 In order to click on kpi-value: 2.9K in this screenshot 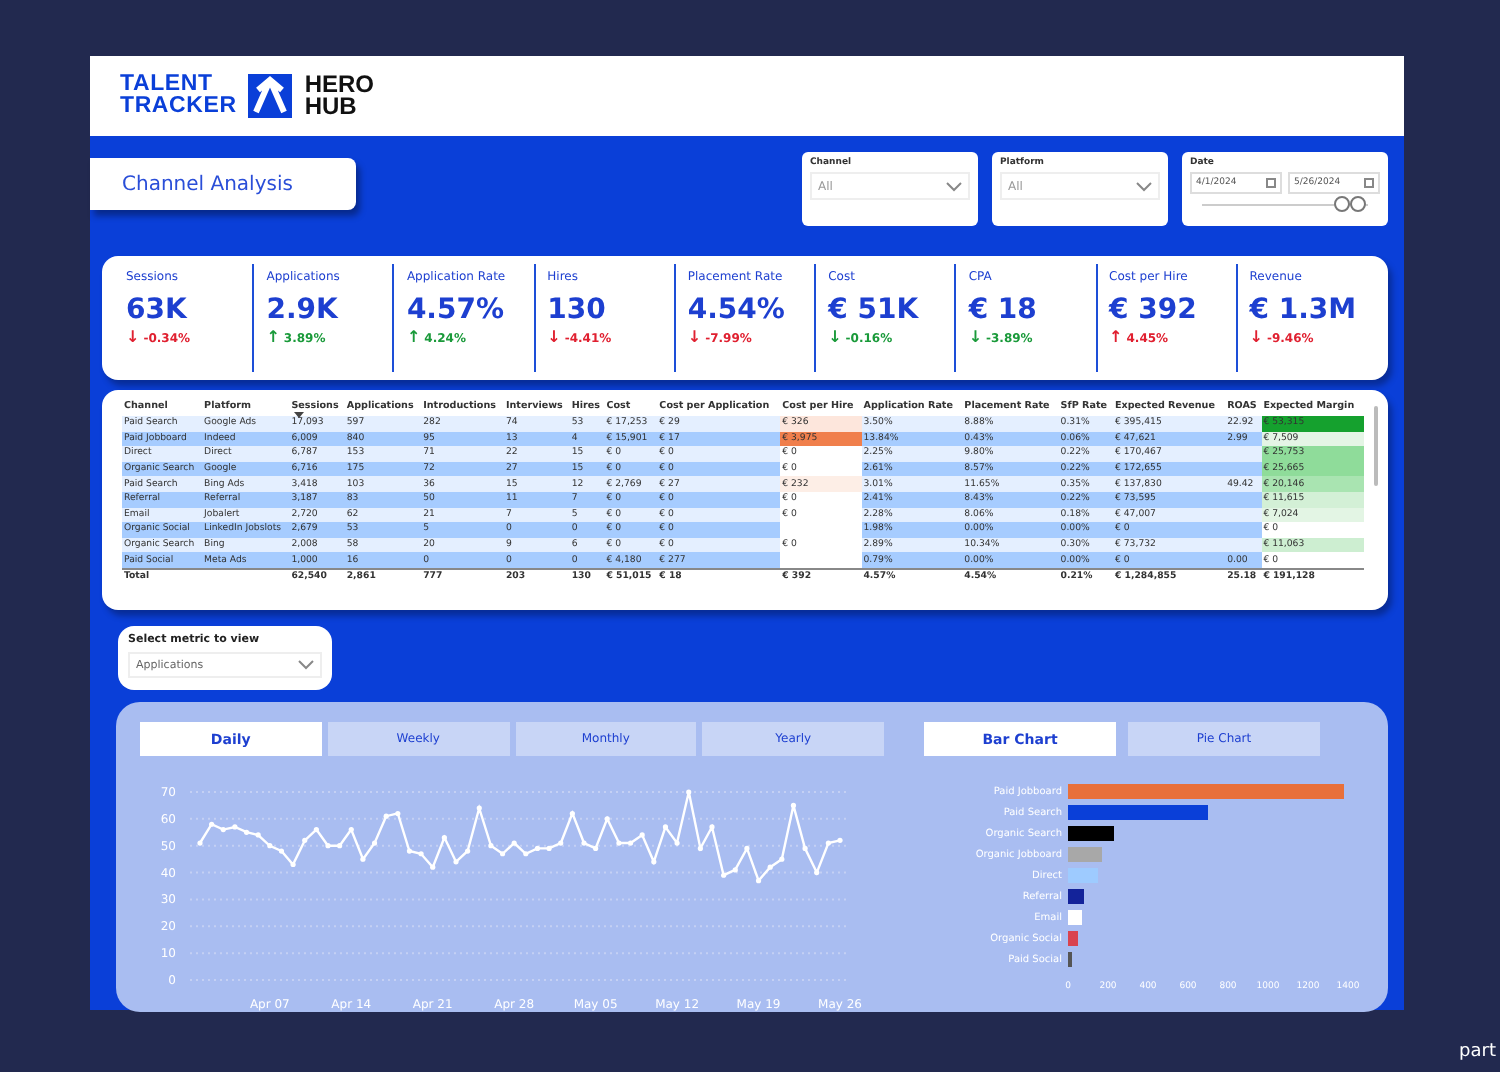, I will do `click(303, 310)`.